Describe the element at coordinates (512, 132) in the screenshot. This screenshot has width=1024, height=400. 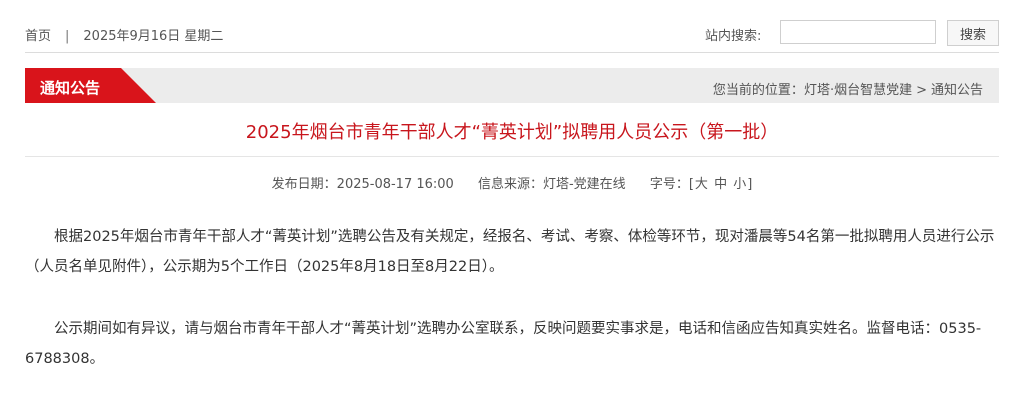
I see `article-title: 2025年烟台市青年干部人才“菁英计划”拟聘用人员公示（第一批）` at that location.